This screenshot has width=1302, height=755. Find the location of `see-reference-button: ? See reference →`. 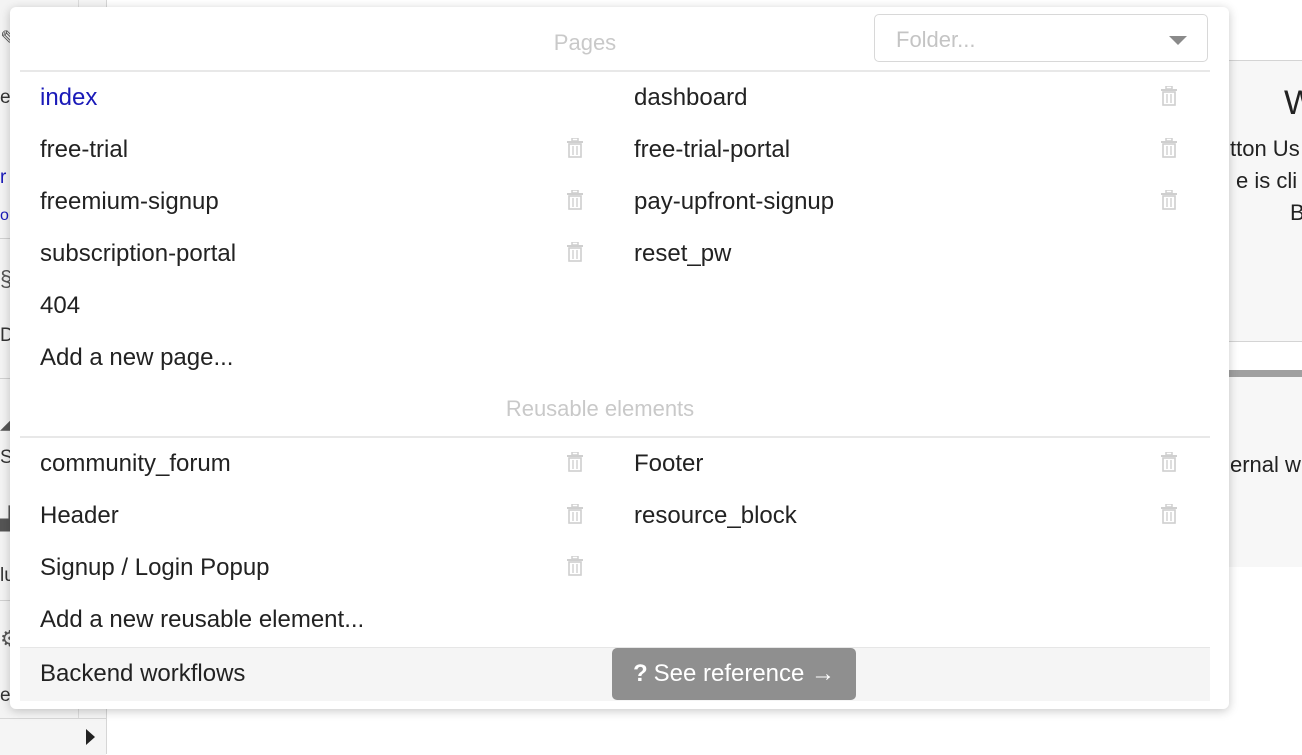

see-reference-button: ? See reference → is located at coordinates (734, 674).